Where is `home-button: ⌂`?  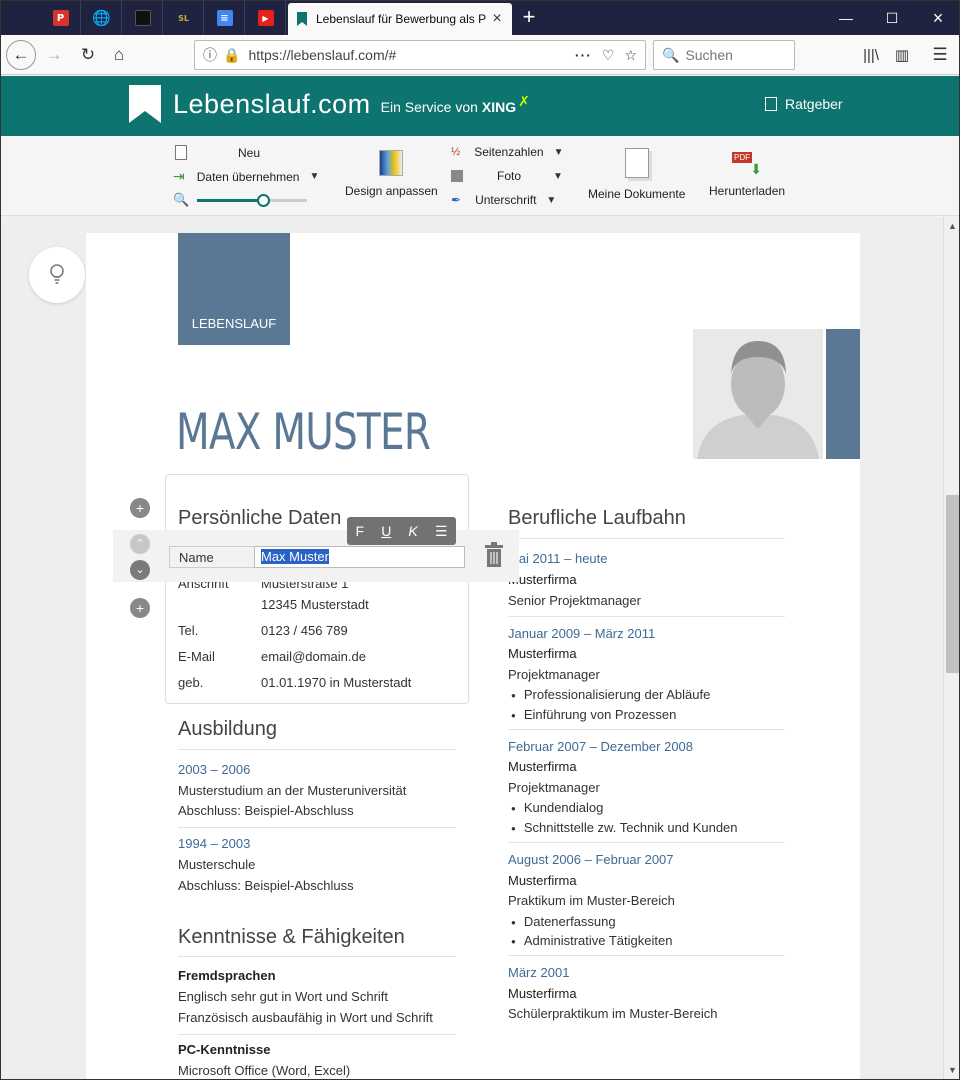 home-button: ⌂ is located at coordinates (119, 55).